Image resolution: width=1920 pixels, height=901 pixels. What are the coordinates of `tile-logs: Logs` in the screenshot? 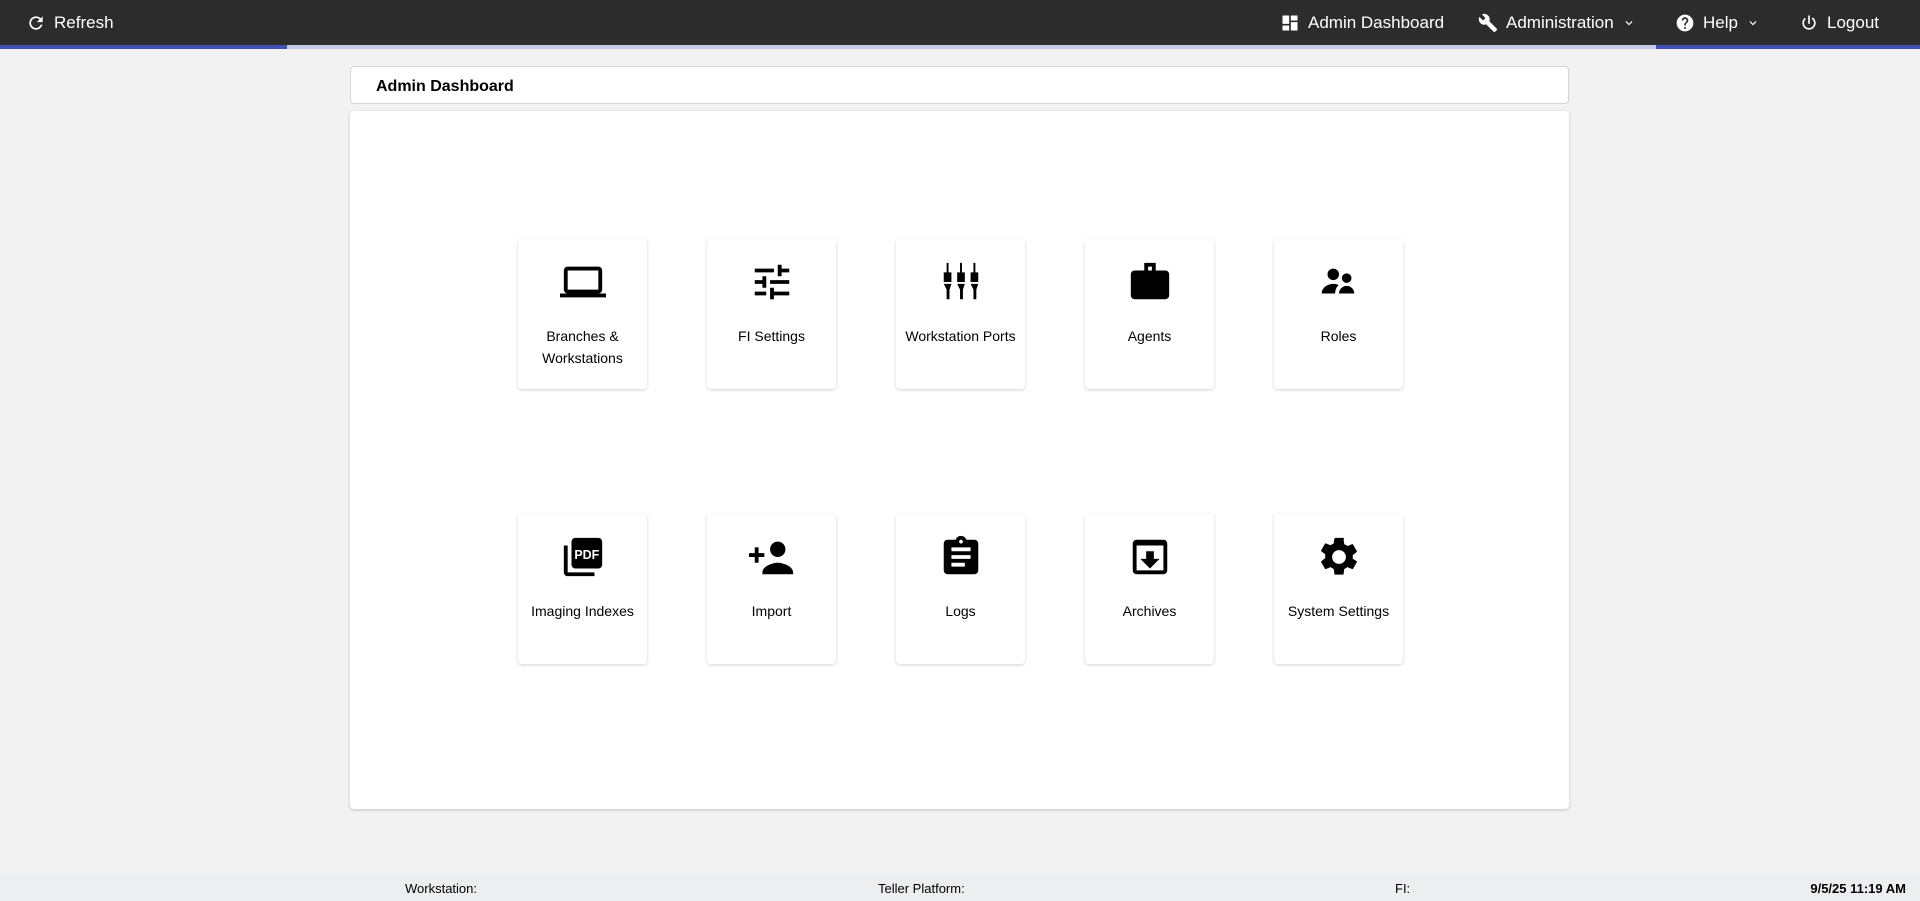 It's located at (960, 589).